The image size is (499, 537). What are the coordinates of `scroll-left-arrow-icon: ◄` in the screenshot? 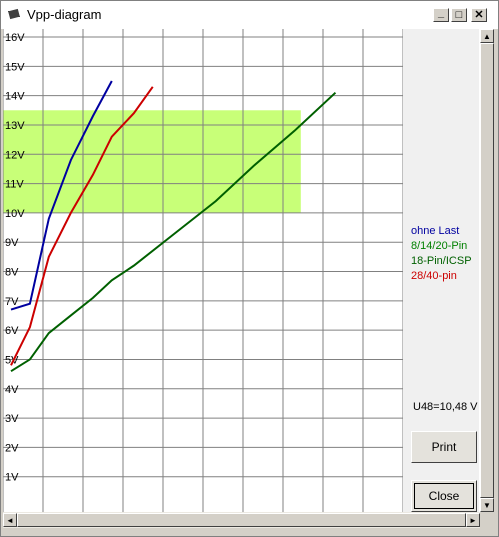 It's located at (10, 520).